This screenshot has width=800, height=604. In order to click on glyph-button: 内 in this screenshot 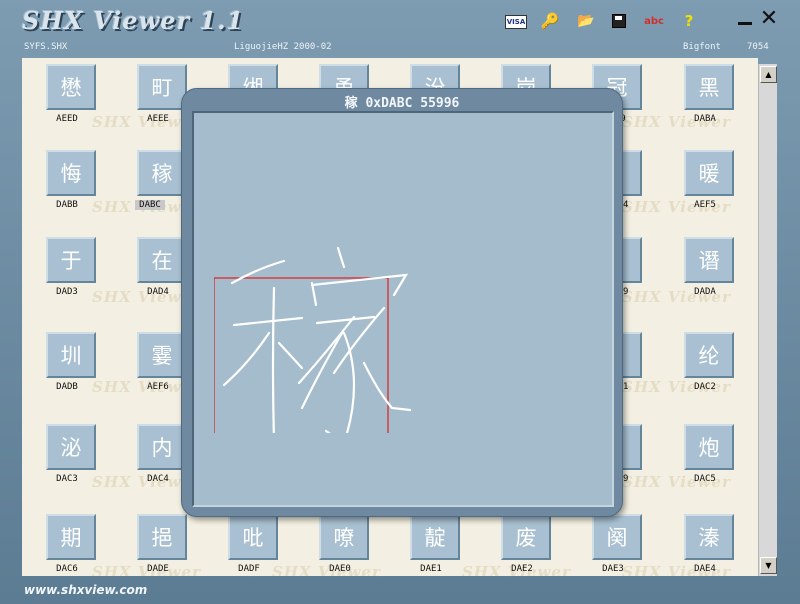, I will do `click(162, 447)`.